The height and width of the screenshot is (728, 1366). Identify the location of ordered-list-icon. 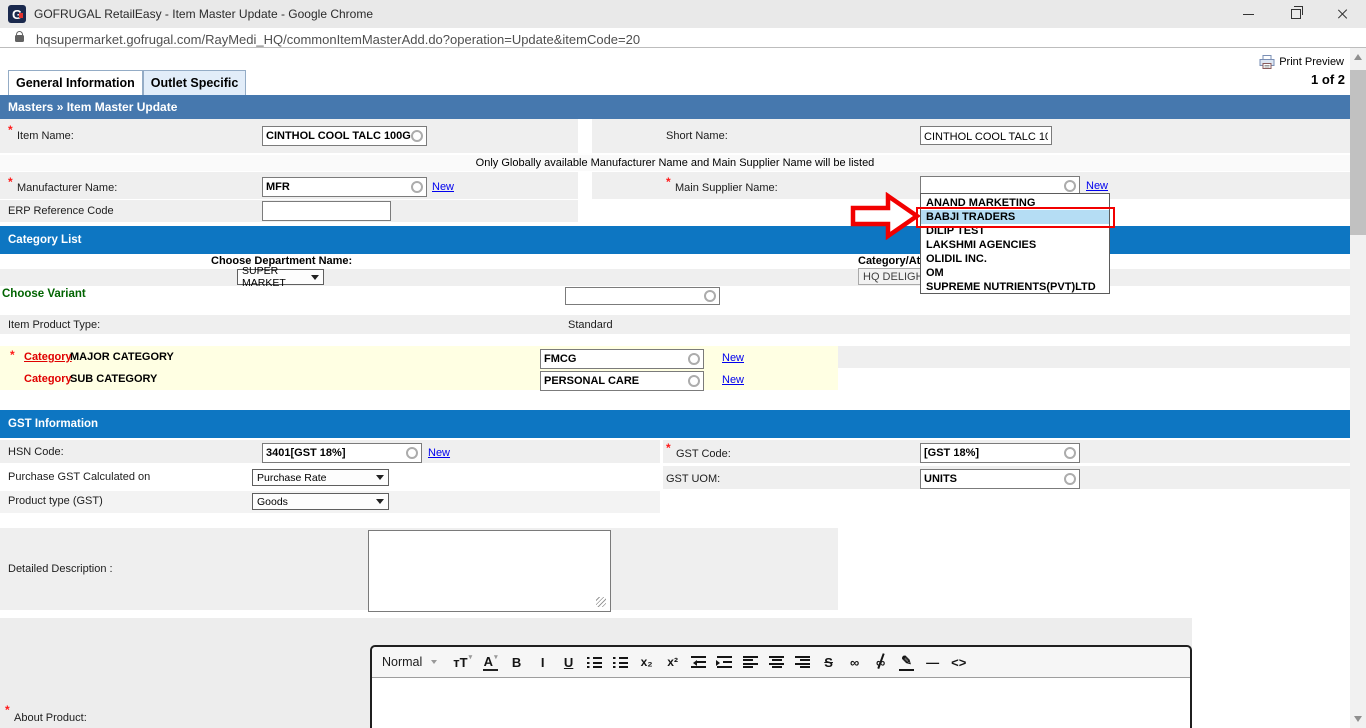
(595, 662).